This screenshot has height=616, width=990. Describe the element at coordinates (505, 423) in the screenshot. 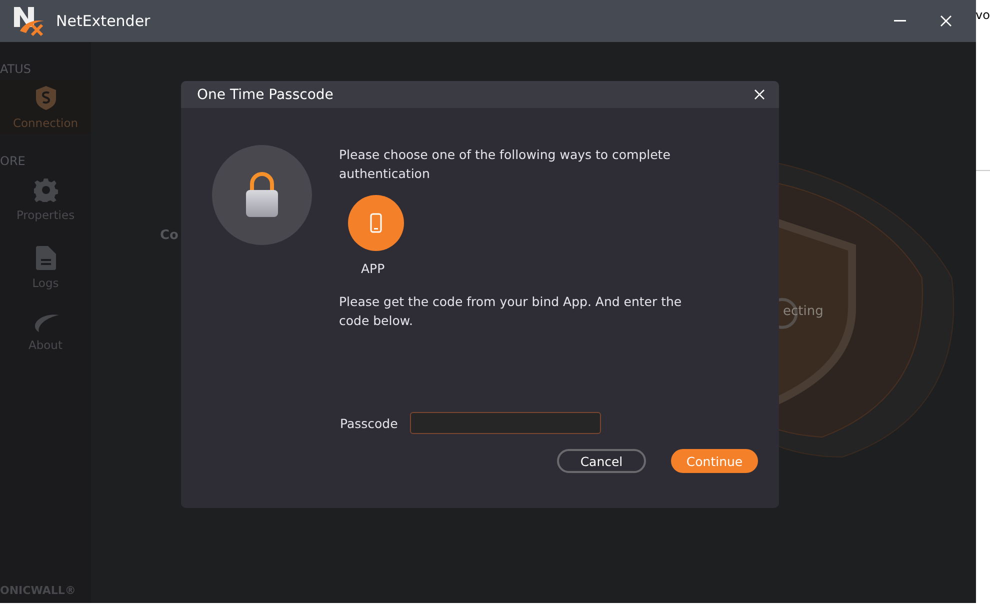

I see `passcode-field` at that location.